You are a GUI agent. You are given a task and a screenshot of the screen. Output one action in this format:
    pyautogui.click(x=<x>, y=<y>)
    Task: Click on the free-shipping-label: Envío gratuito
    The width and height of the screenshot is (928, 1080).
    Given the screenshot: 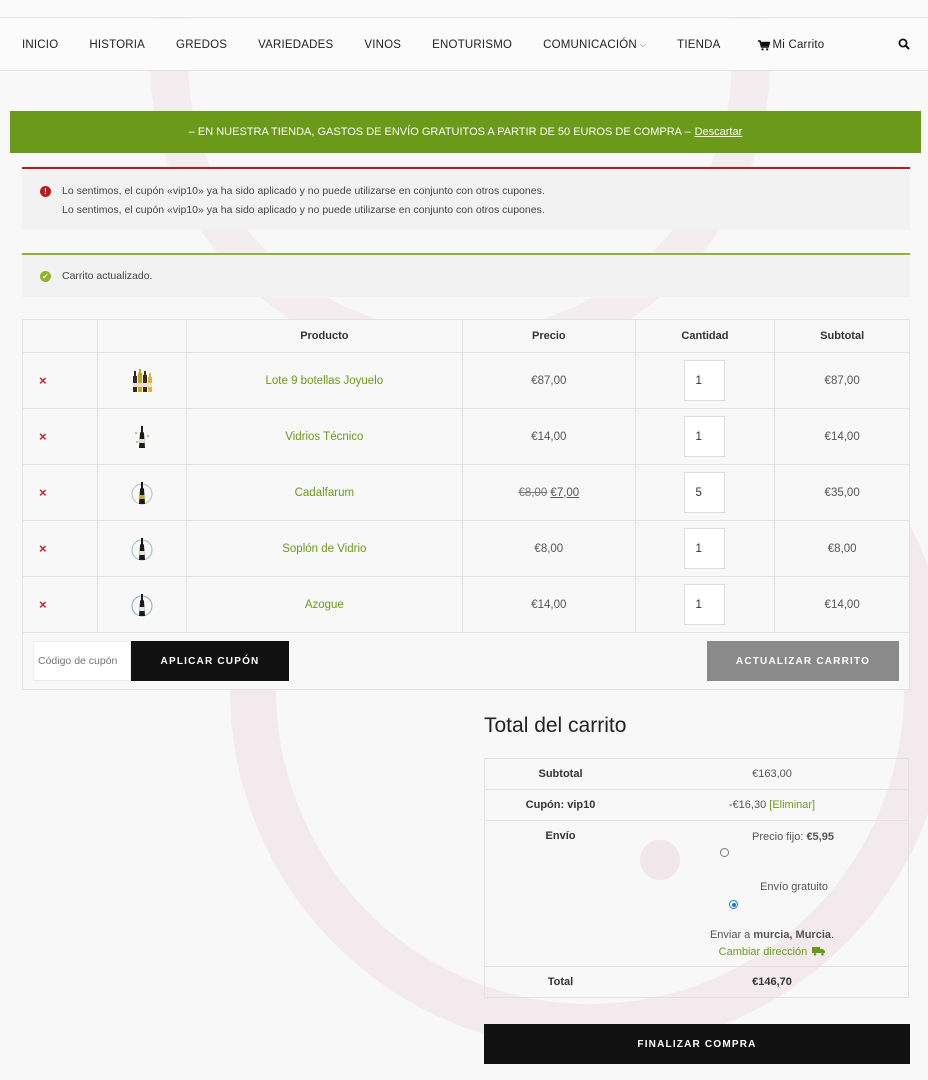 What is the action you would take?
    pyautogui.click(x=794, y=887)
    